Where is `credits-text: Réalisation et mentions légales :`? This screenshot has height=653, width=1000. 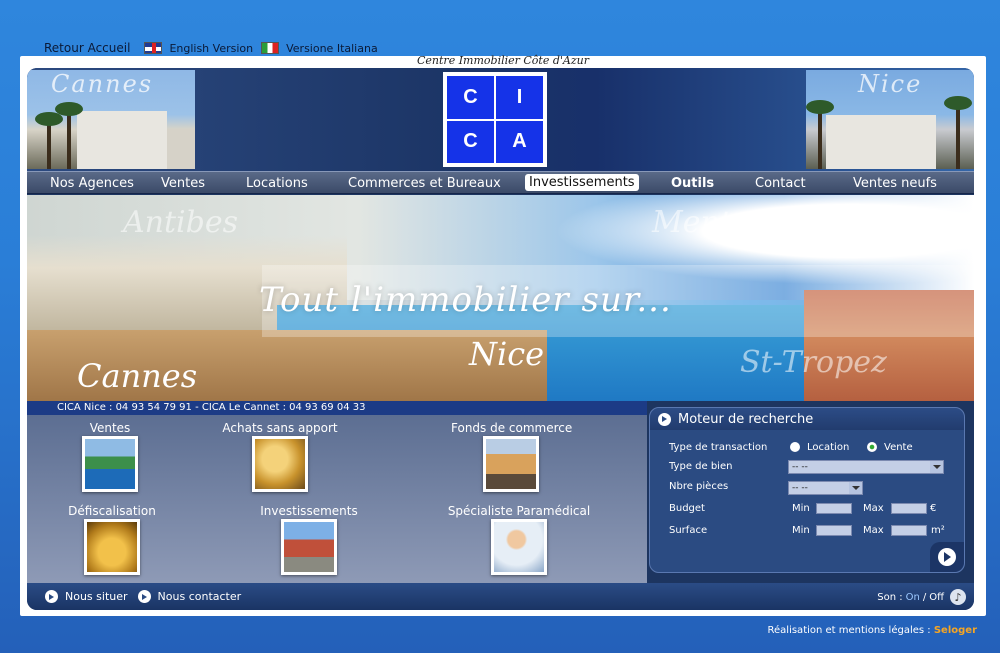
credits-text: Réalisation et mentions légales : is located at coordinates (849, 630).